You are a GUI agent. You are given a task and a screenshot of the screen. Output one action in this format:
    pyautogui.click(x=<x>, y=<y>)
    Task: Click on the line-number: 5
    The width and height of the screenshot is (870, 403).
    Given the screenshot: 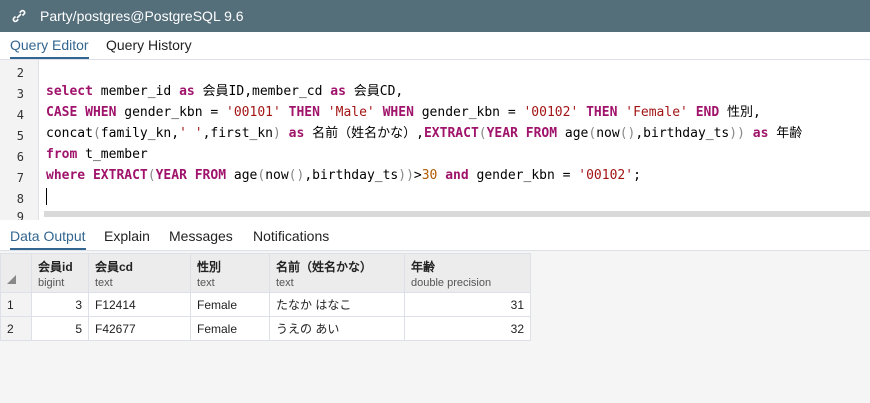 What is the action you would take?
    pyautogui.click(x=20, y=136)
    